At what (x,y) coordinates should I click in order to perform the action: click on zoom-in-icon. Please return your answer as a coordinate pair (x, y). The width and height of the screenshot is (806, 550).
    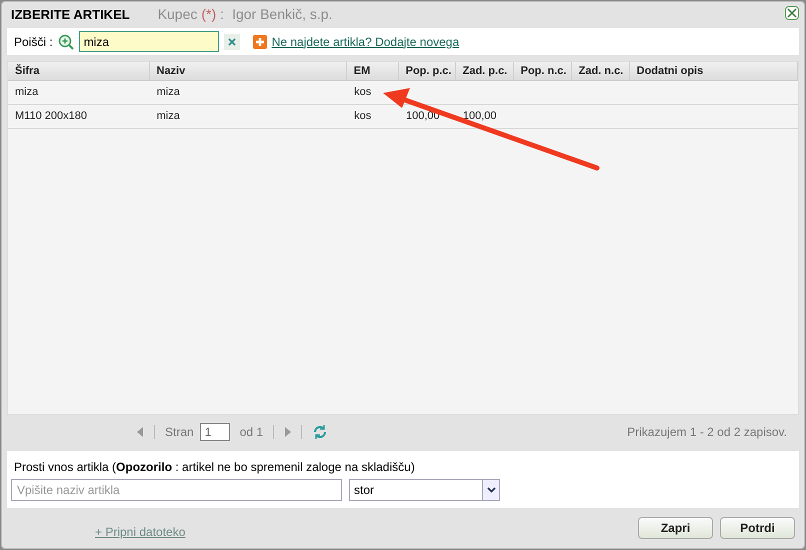
    Looking at the image, I should click on (66, 42).